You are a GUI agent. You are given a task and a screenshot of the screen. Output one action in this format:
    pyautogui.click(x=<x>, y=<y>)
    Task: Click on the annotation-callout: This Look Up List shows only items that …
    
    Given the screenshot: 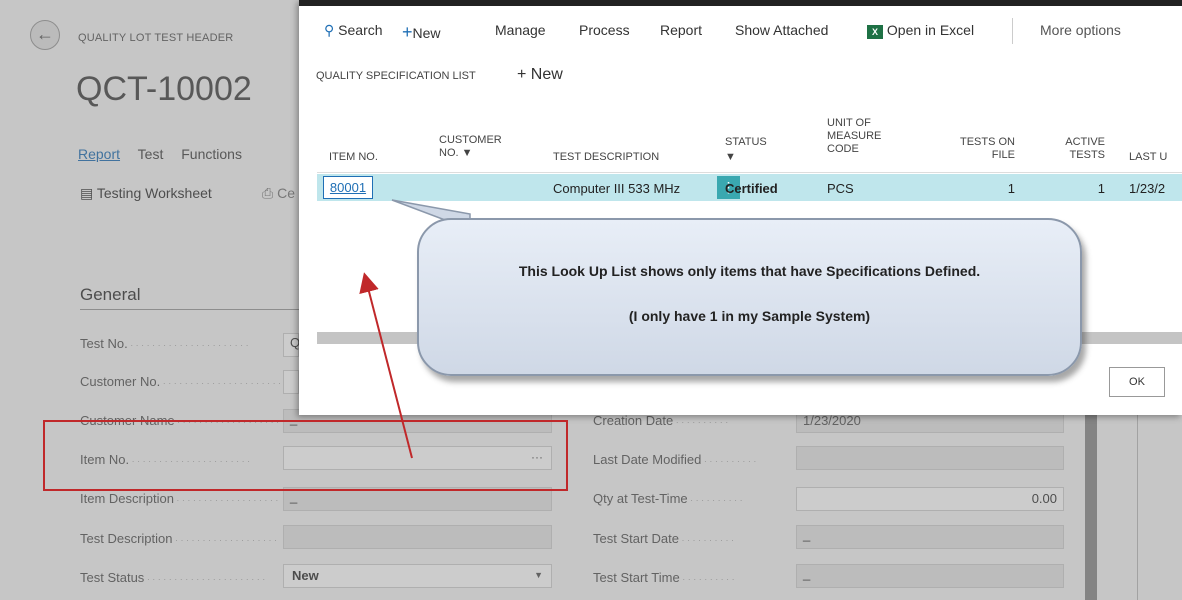 What is the action you would take?
    pyautogui.click(x=749, y=297)
    